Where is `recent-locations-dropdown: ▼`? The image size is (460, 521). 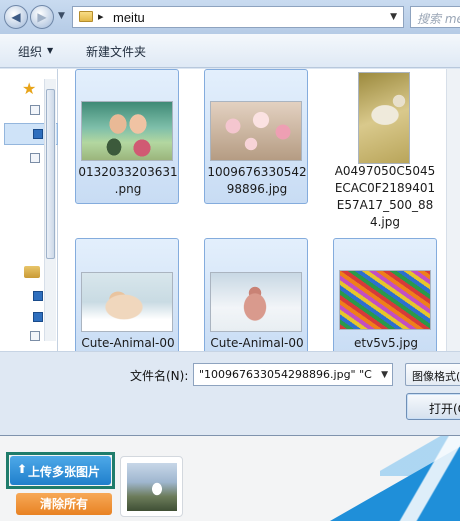 recent-locations-dropdown: ▼ is located at coordinates (61, 16).